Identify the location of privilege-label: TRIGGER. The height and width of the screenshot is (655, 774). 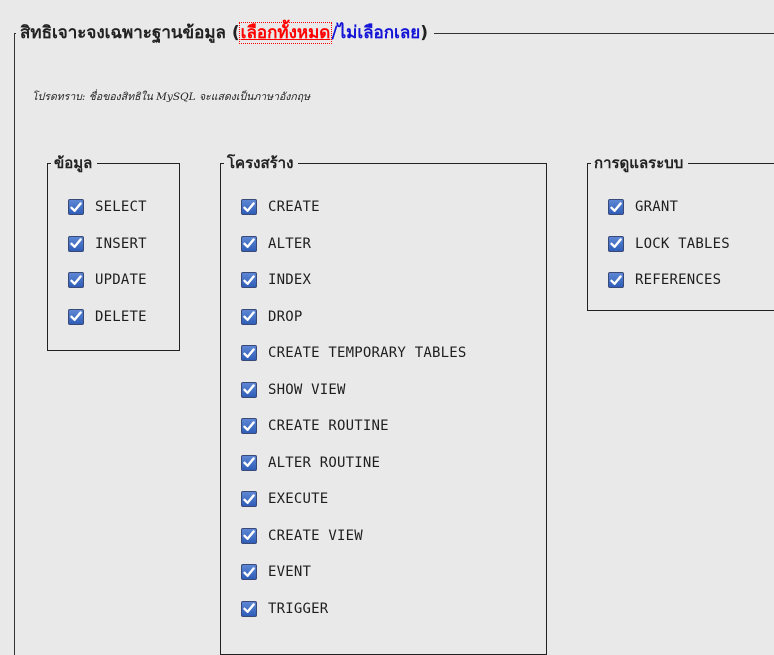
(298, 608).